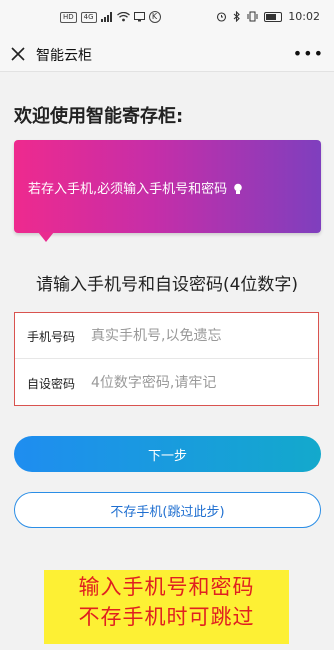 The height and width of the screenshot is (650, 334). What do you see at coordinates (167, 454) in the screenshot?
I see `next-button: 下一步` at bounding box center [167, 454].